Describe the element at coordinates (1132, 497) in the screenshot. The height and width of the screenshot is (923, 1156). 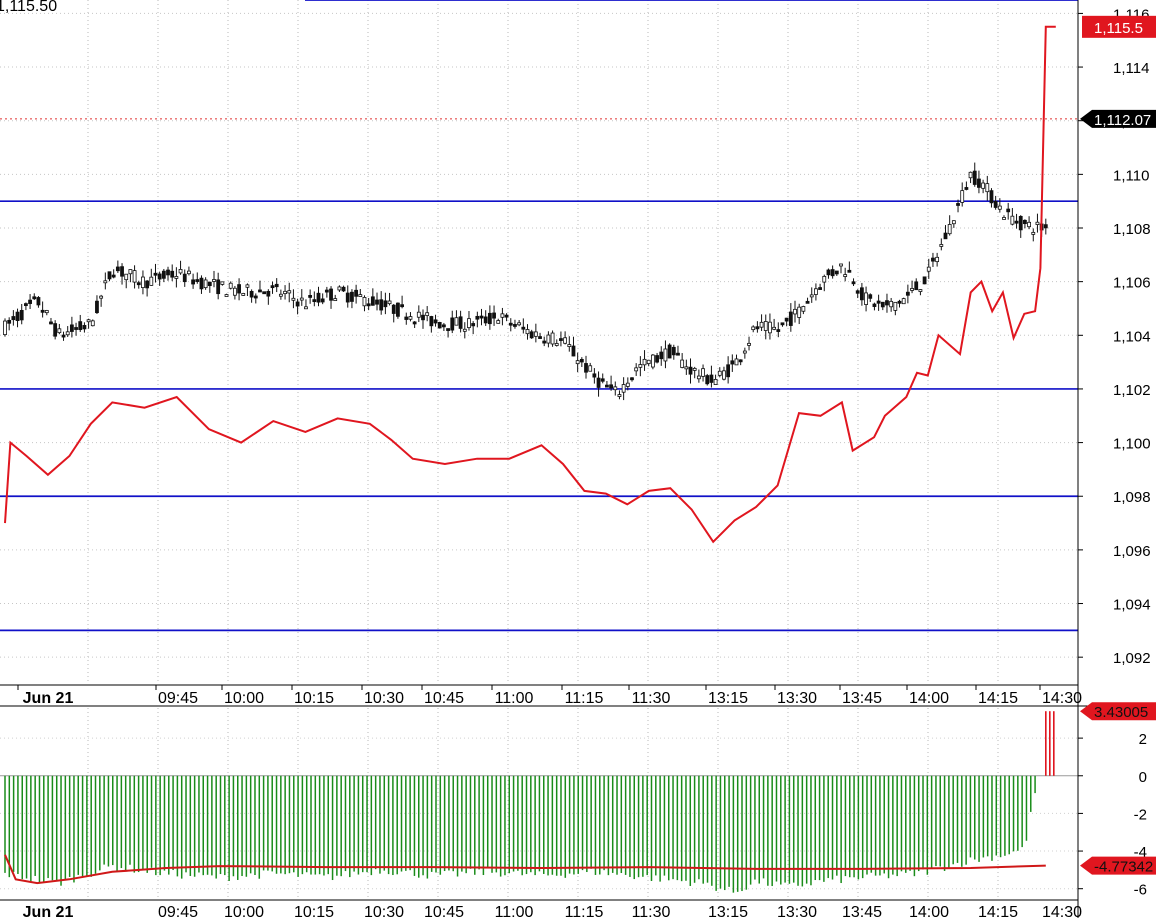
I see `y-tick-label: 1,098` at that location.